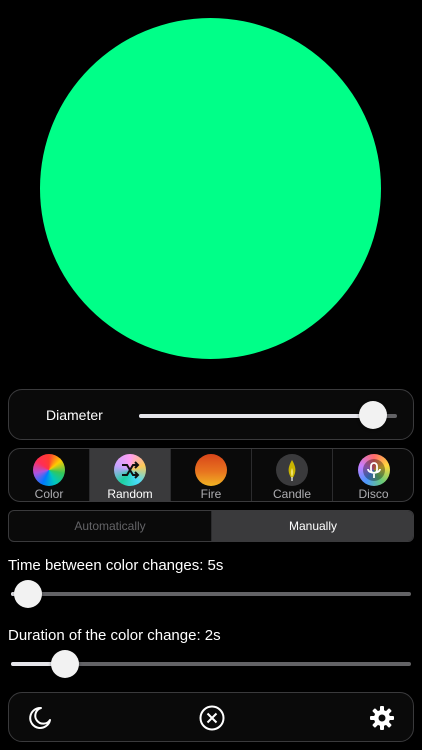 The height and width of the screenshot is (750, 422). Describe the element at coordinates (65, 664) in the screenshot. I see `duration-slider-thumb` at that location.